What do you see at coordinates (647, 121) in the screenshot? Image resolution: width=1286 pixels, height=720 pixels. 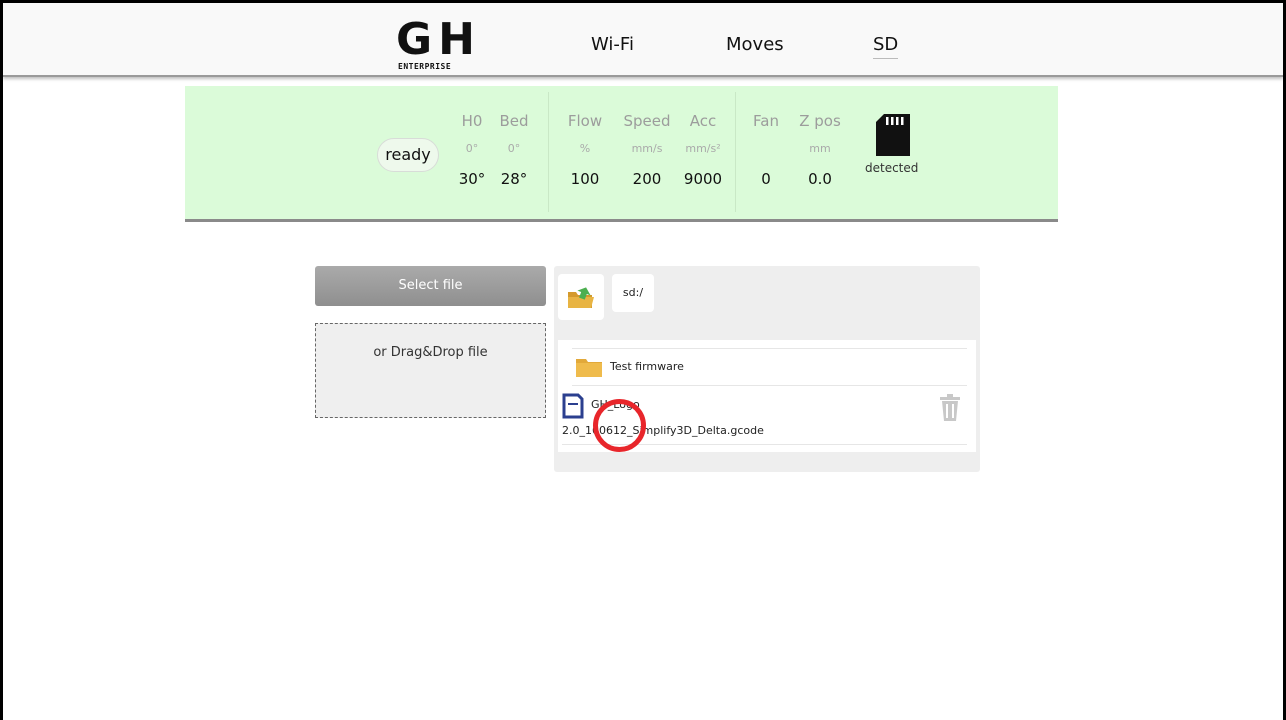 I see `speed-label: Speed` at bounding box center [647, 121].